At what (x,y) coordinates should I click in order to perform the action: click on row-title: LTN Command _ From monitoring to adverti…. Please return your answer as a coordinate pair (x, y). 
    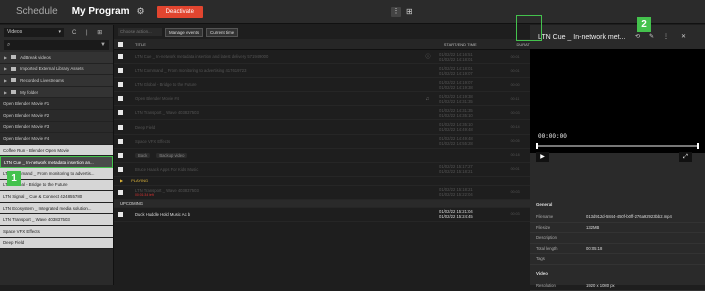
    Looking at the image, I should click on (280, 70).